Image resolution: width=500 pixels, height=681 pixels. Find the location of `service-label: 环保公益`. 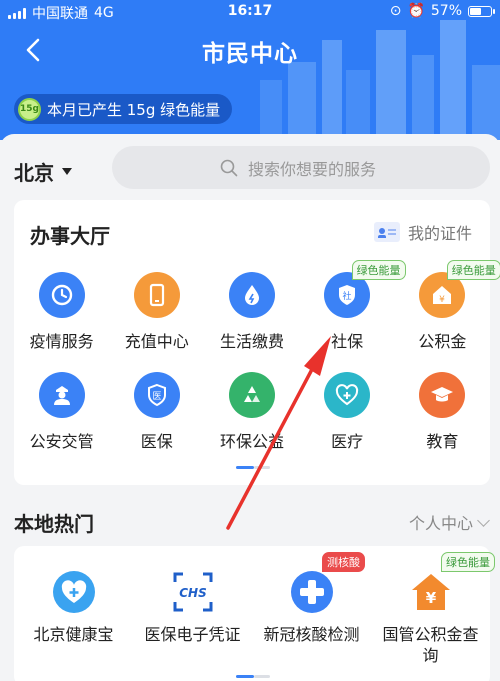

service-label: 环保公益 is located at coordinates (251, 441).